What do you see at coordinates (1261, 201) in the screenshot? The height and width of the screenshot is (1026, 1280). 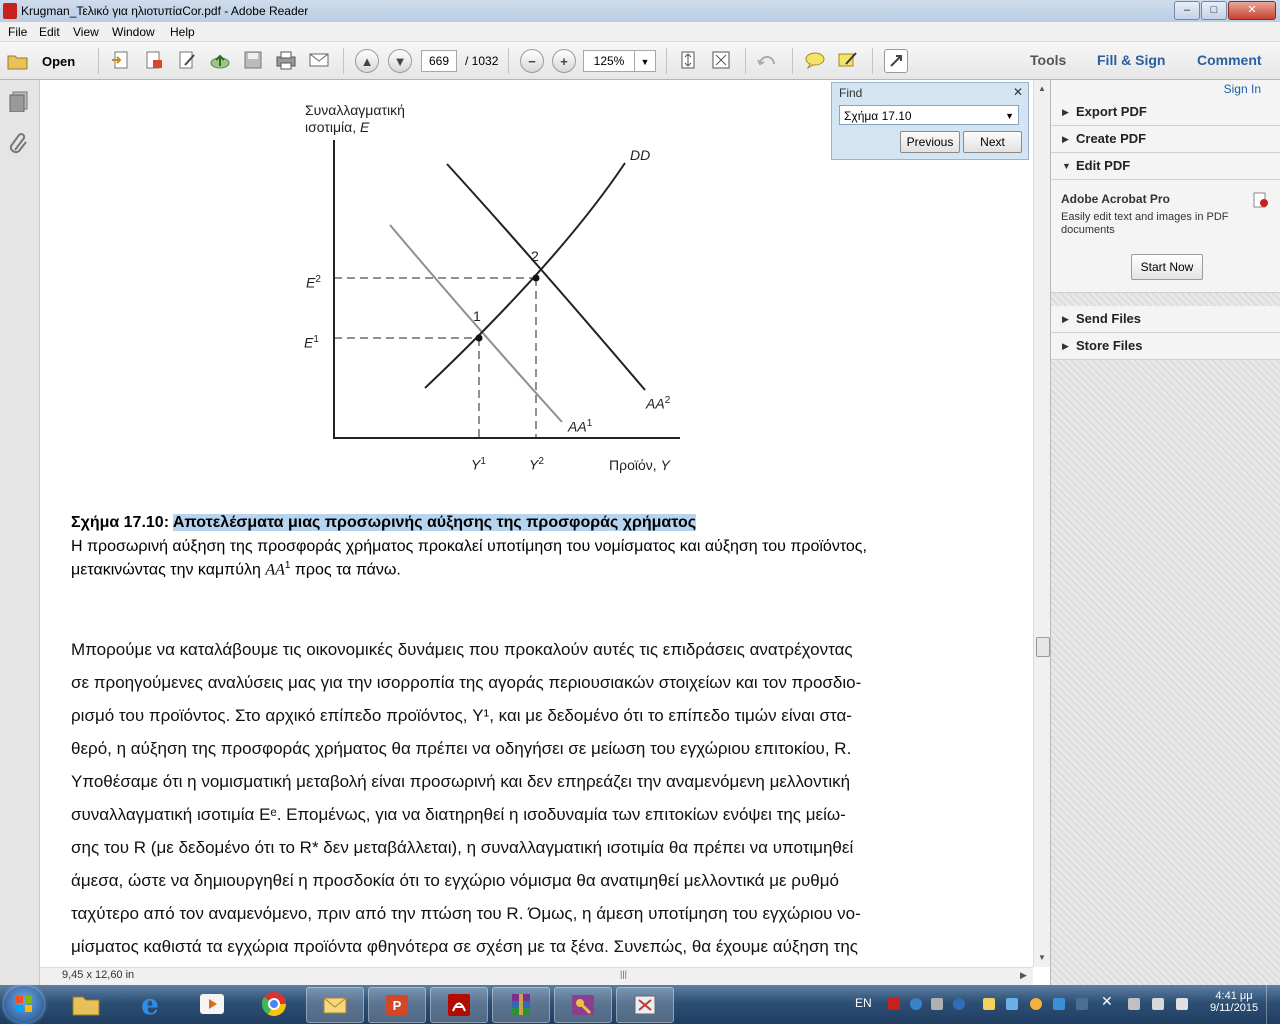 I see `acrobat-icon` at bounding box center [1261, 201].